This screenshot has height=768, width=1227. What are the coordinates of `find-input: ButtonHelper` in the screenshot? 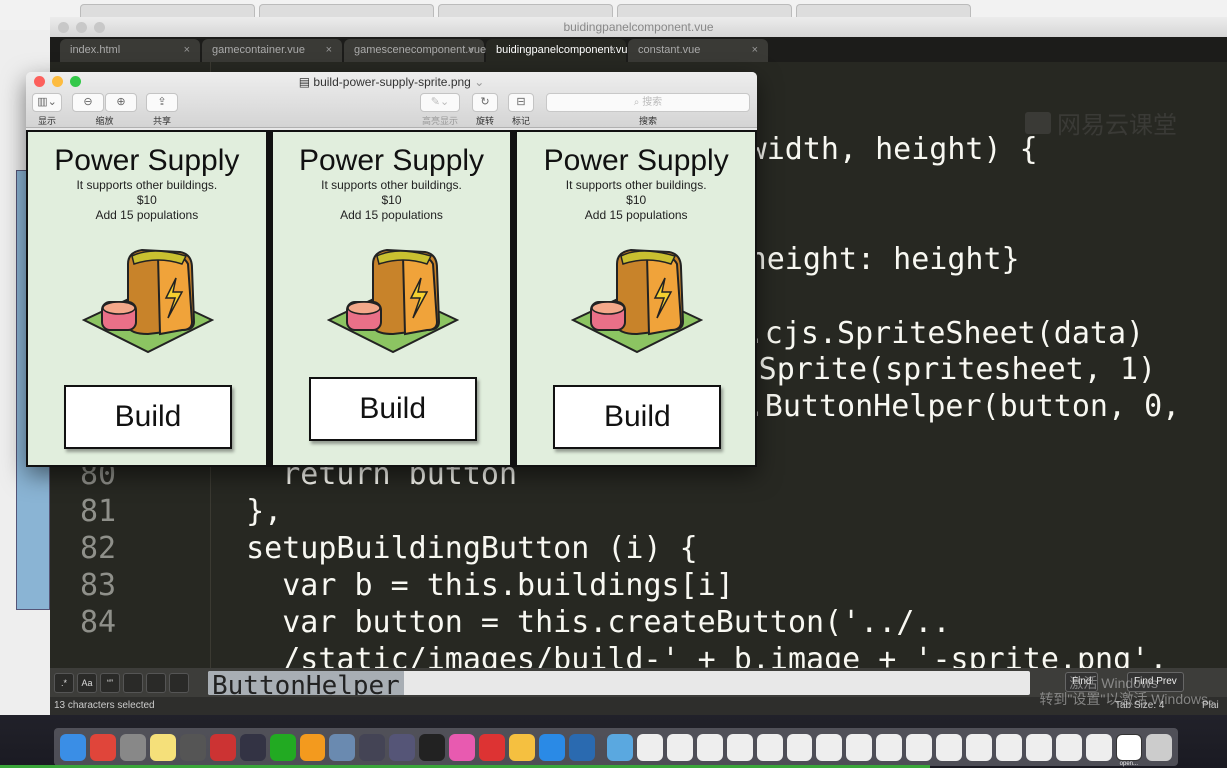 It's located at (619, 683).